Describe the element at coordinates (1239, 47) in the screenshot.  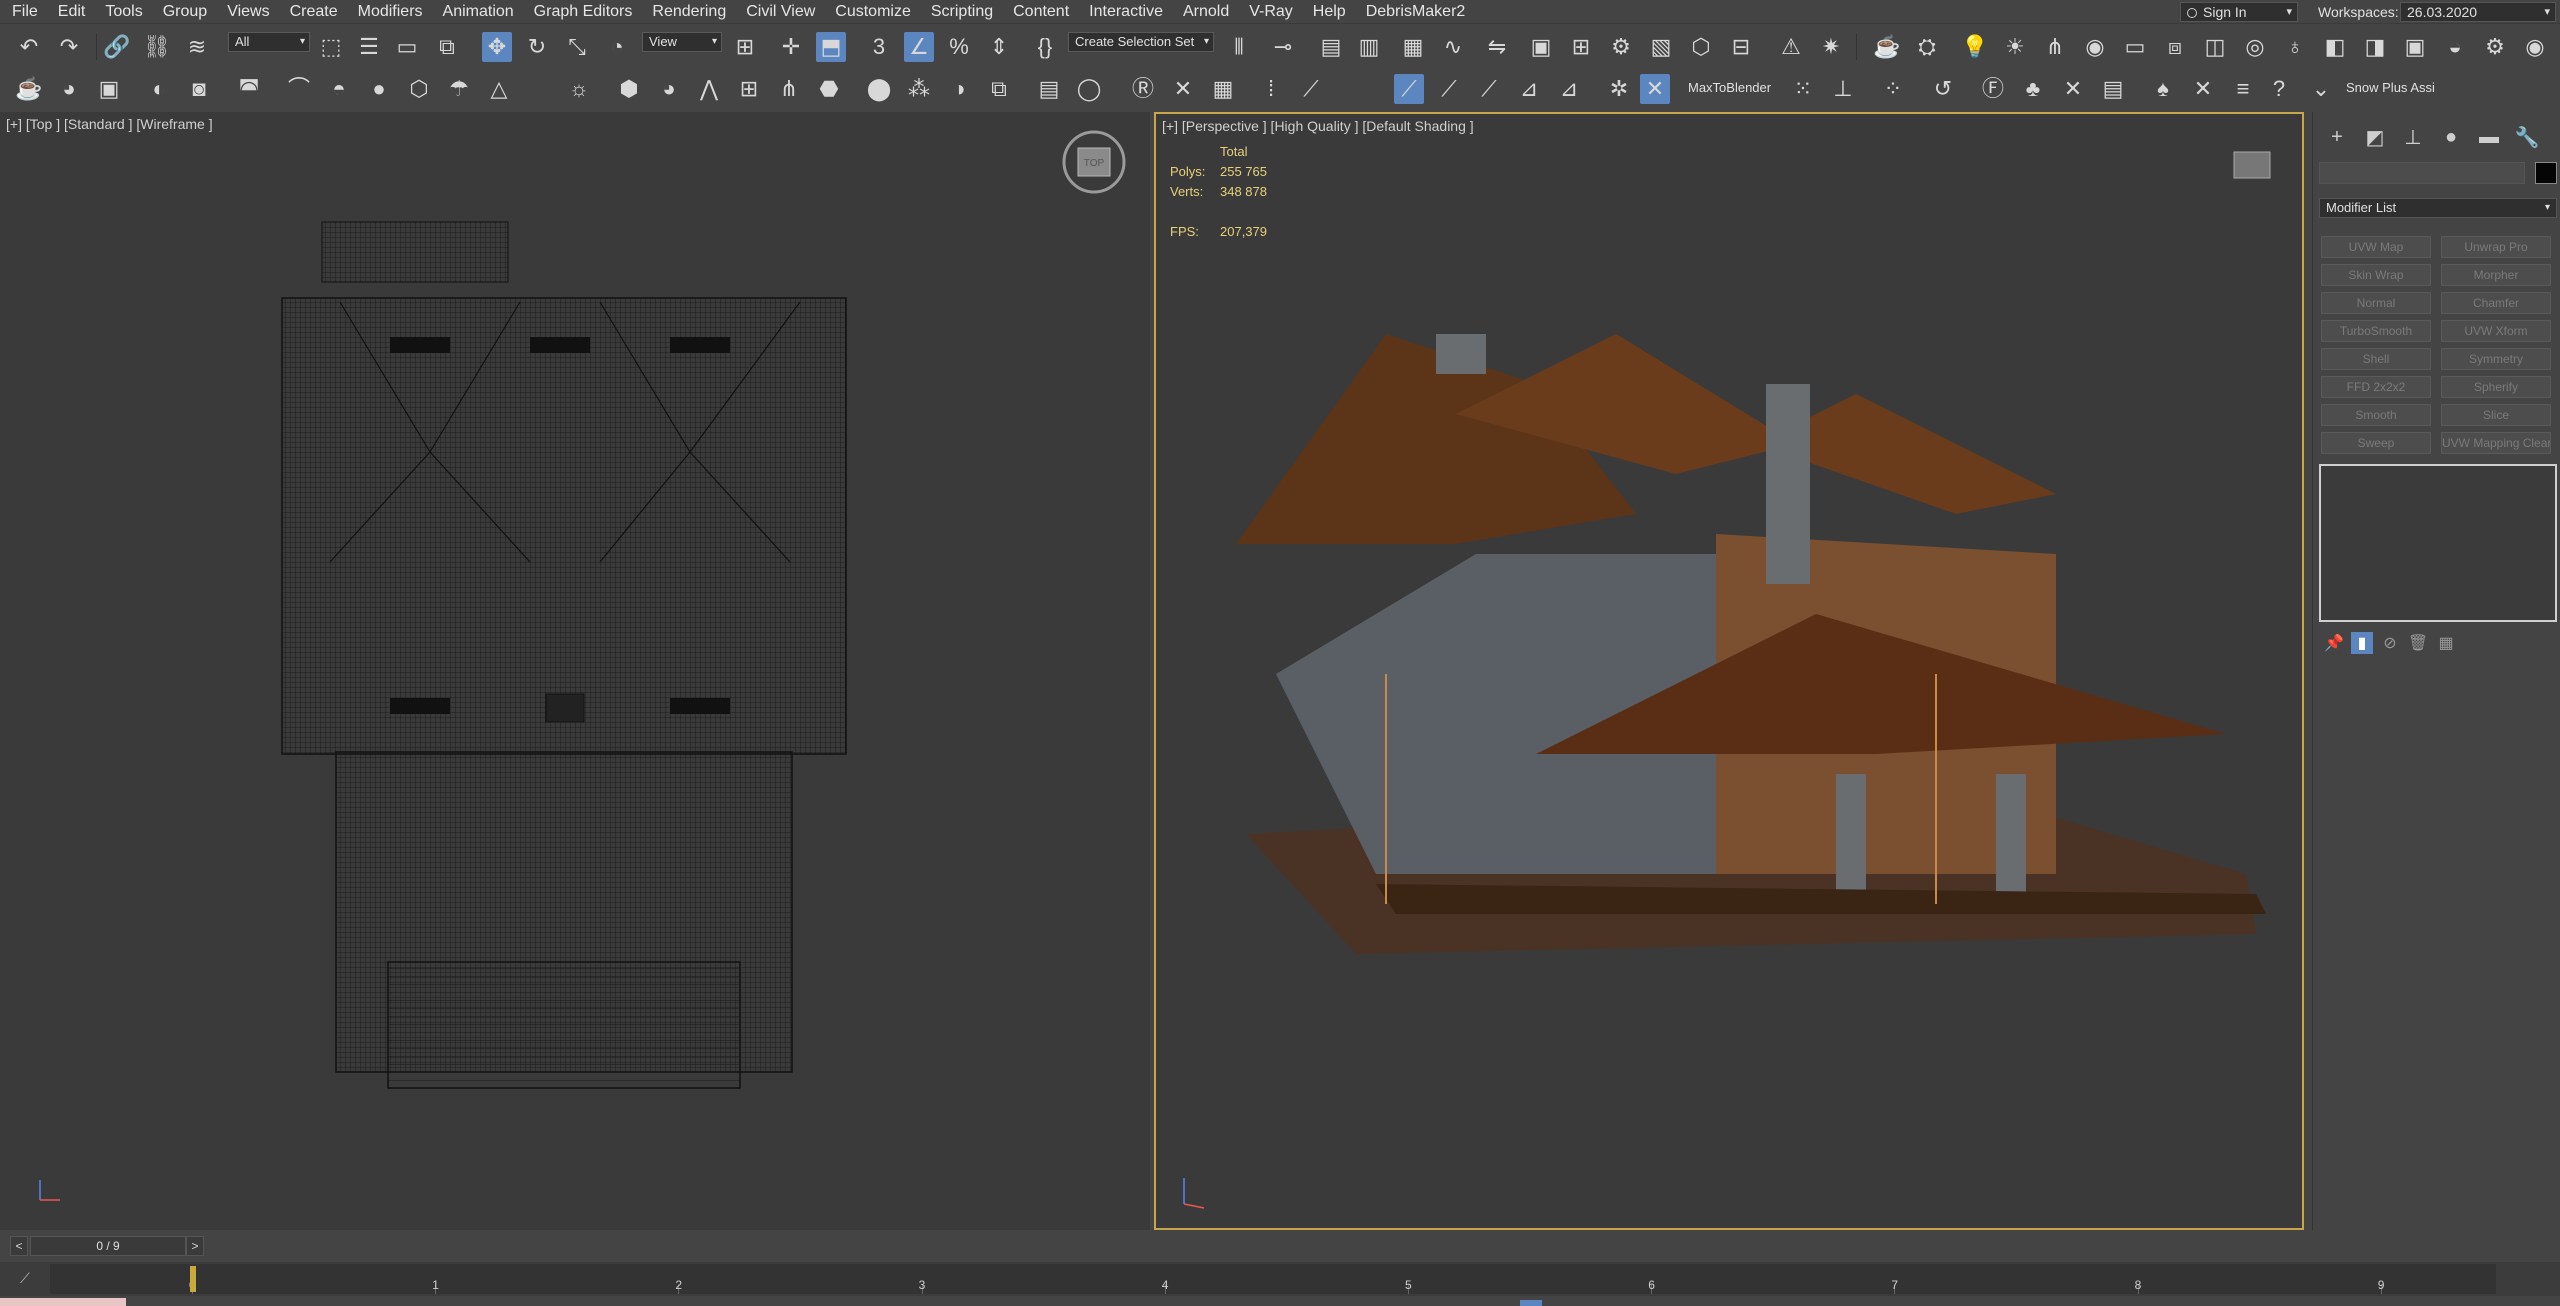
I see `mirror-icon: ⫴` at that location.